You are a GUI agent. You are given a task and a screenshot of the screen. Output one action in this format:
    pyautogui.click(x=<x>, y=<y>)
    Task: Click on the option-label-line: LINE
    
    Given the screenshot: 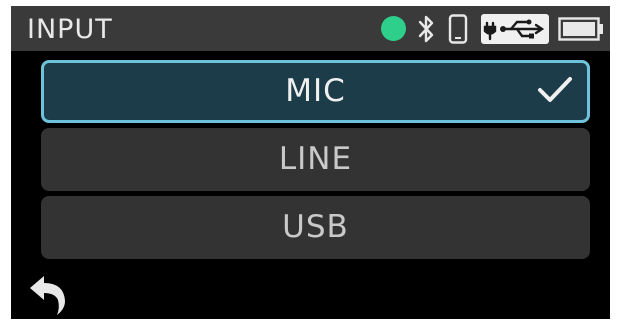 What is the action you would take?
    pyautogui.click(x=315, y=159)
    